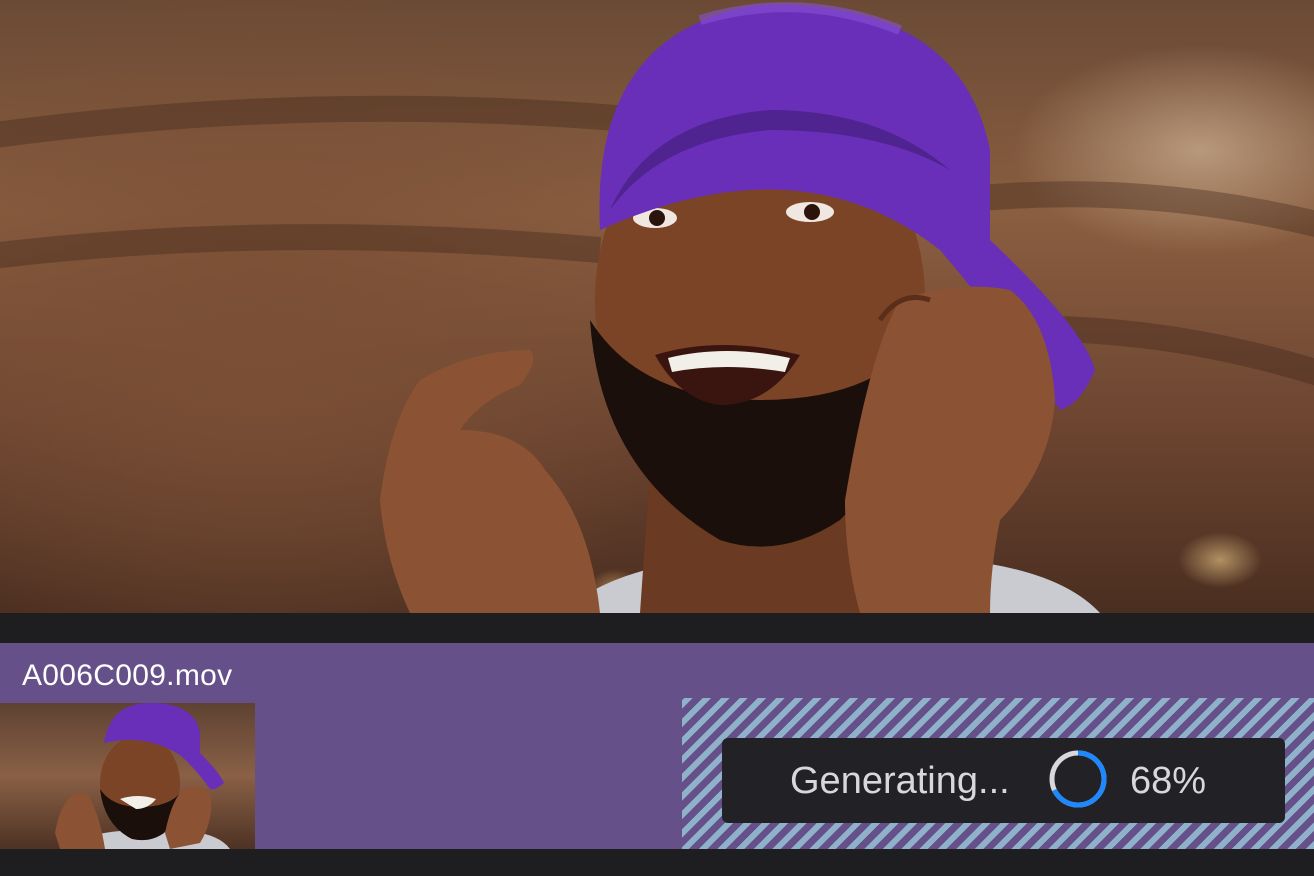 This screenshot has width=1314, height=876. What do you see at coordinates (127, 776) in the screenshot?
I see `clip-thumbnail` at bounding box center [127, 776].